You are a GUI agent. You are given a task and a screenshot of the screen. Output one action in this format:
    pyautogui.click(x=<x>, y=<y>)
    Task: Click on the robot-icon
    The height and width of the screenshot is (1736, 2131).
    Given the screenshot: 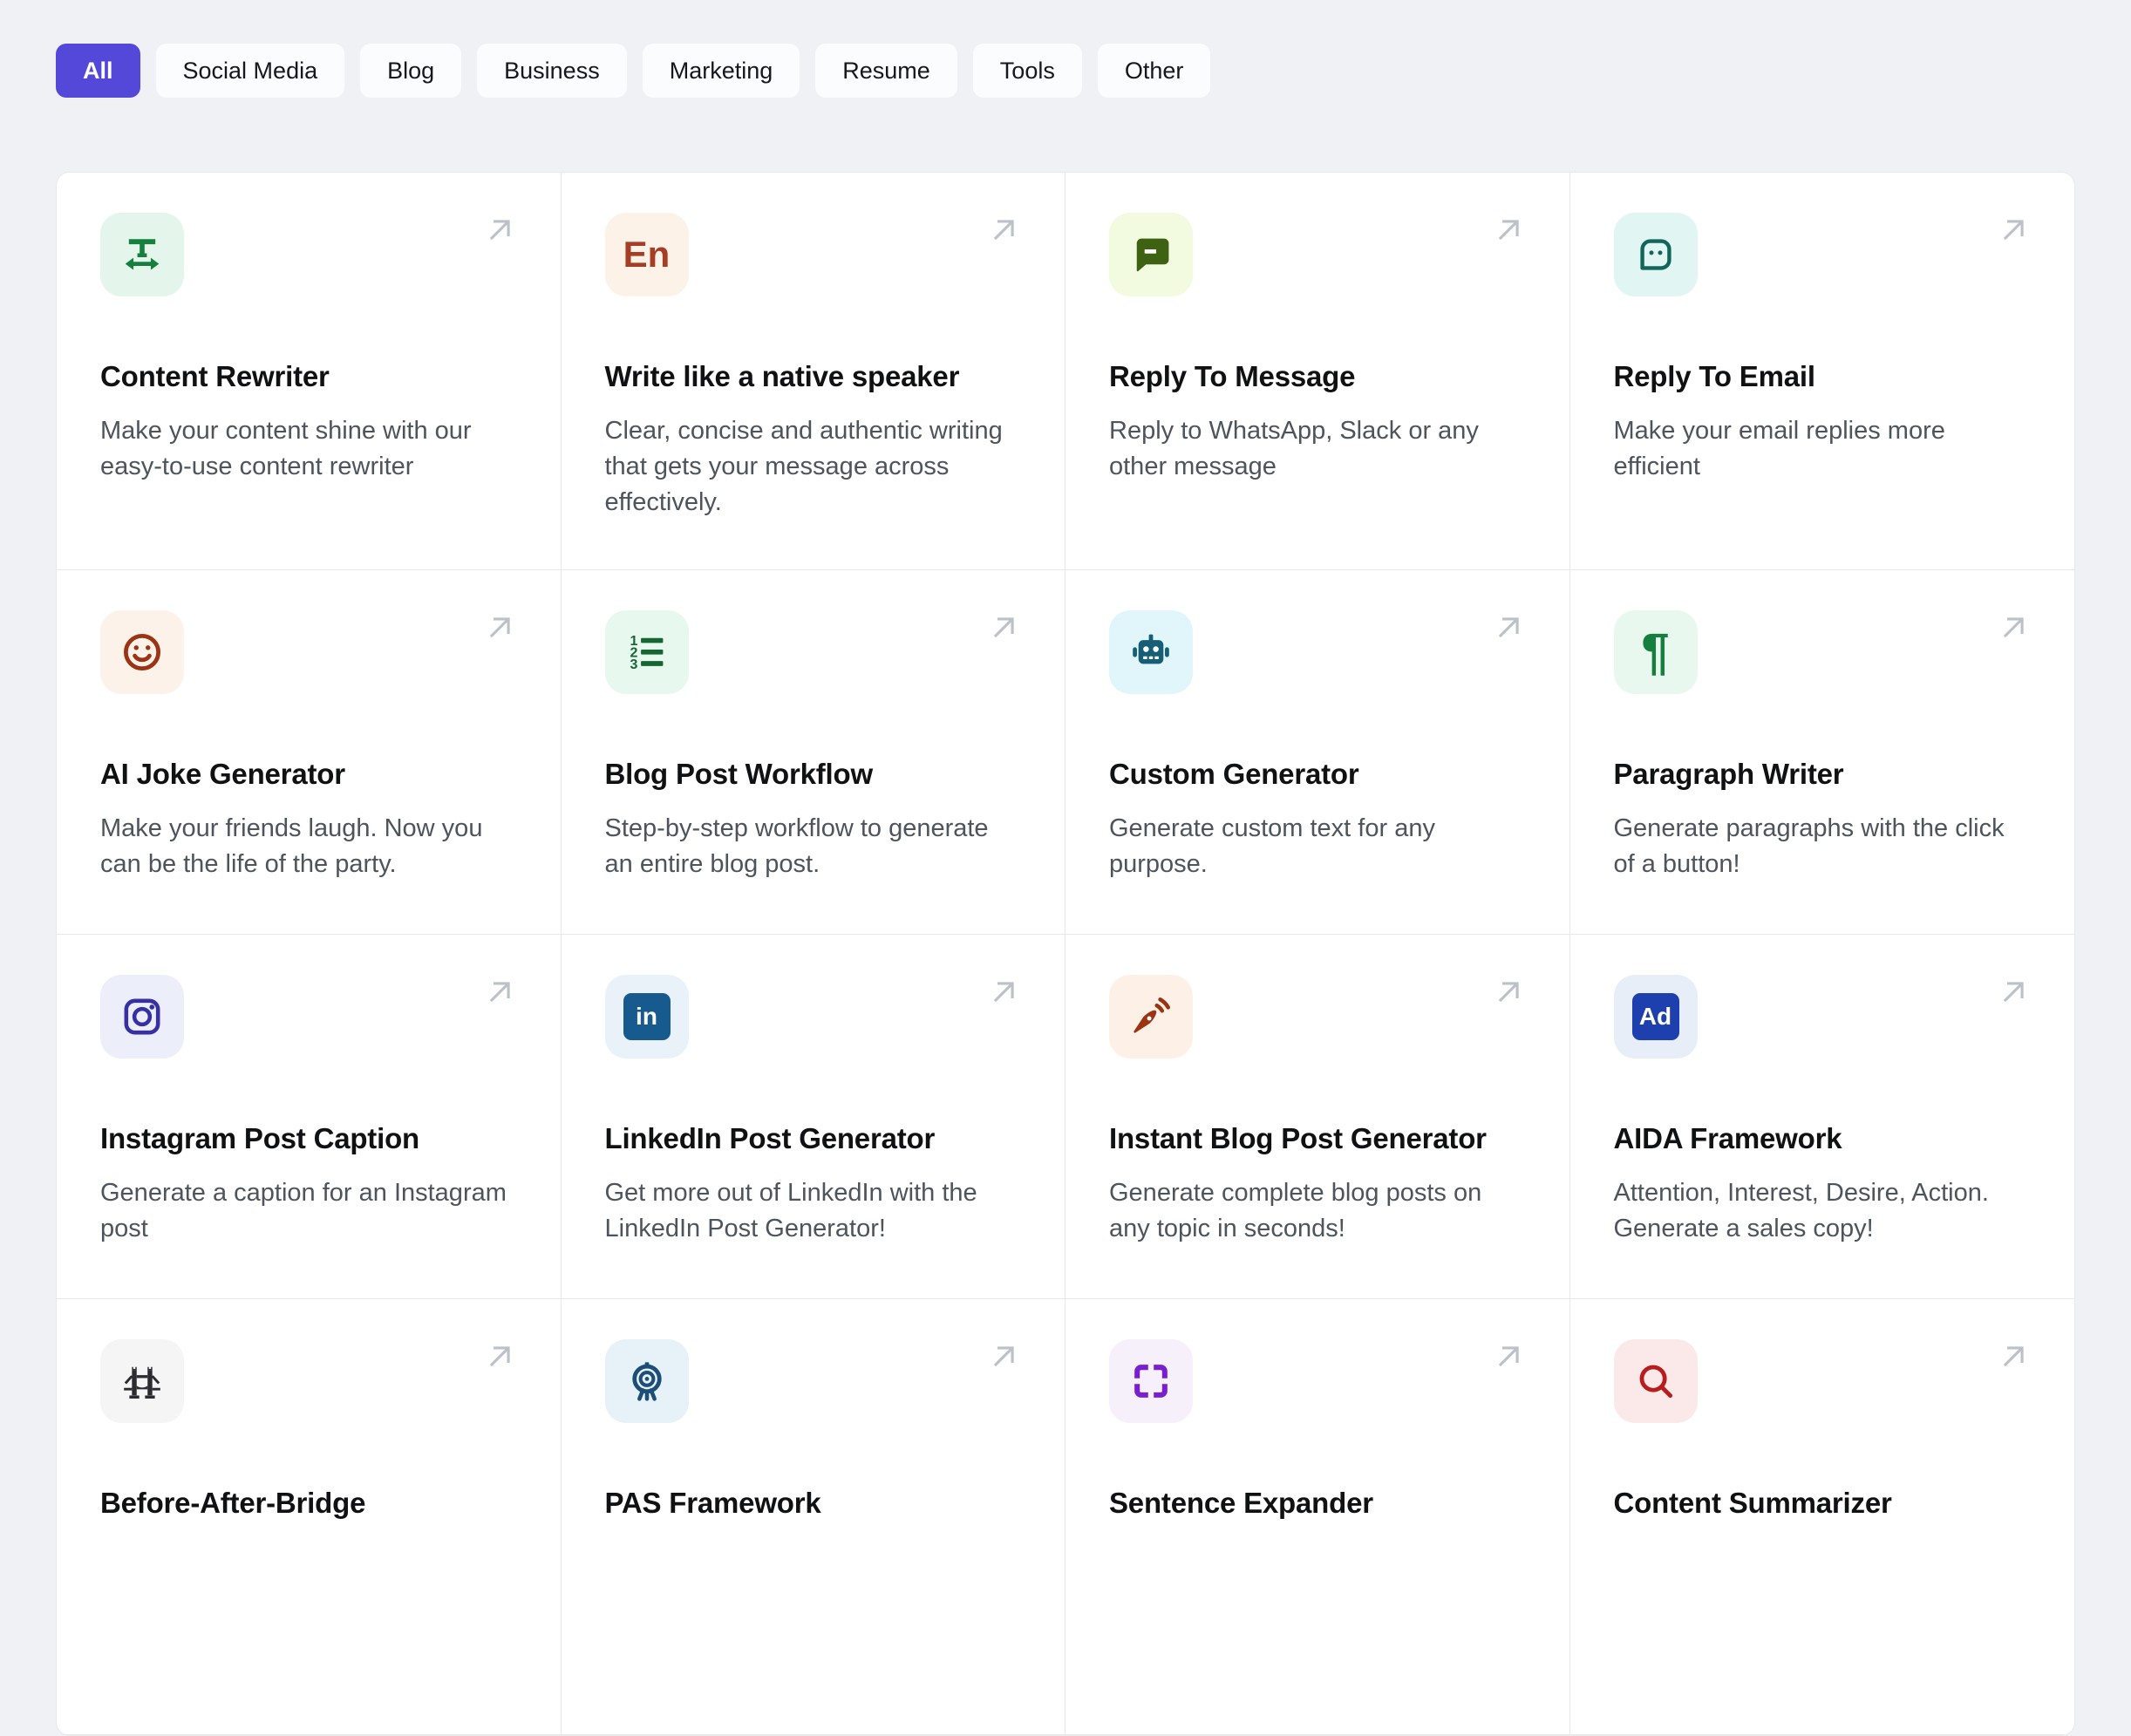 What is the action you would take?
    pyautogui.click(x=1151, y=652)
    